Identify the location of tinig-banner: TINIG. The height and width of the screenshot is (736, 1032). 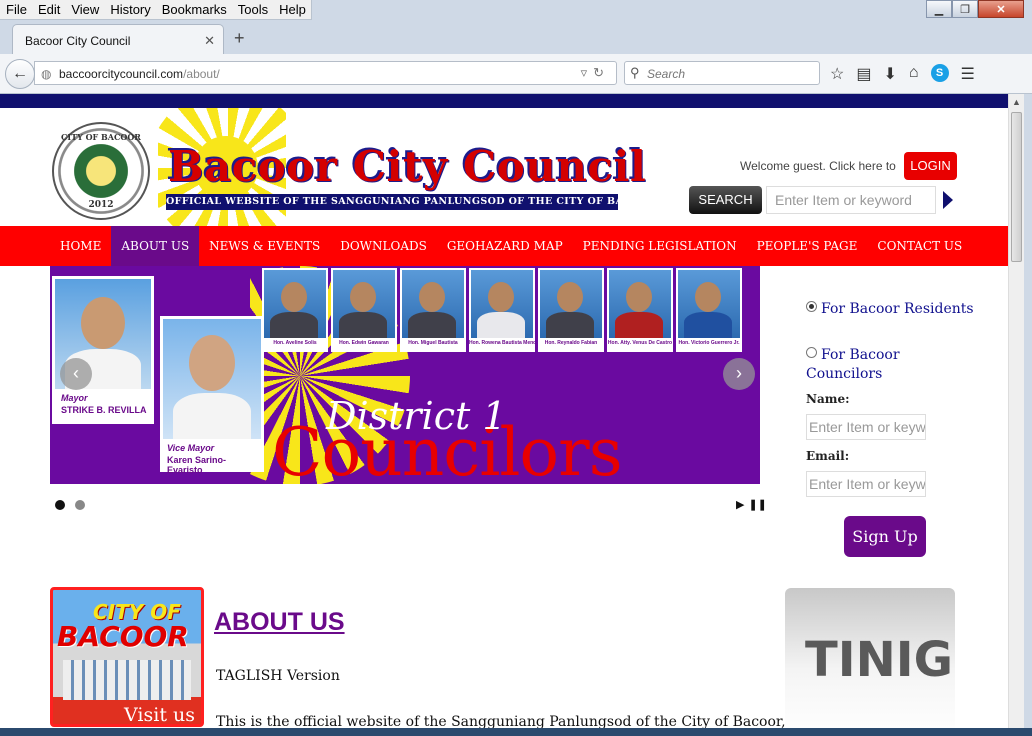
(870, 662).